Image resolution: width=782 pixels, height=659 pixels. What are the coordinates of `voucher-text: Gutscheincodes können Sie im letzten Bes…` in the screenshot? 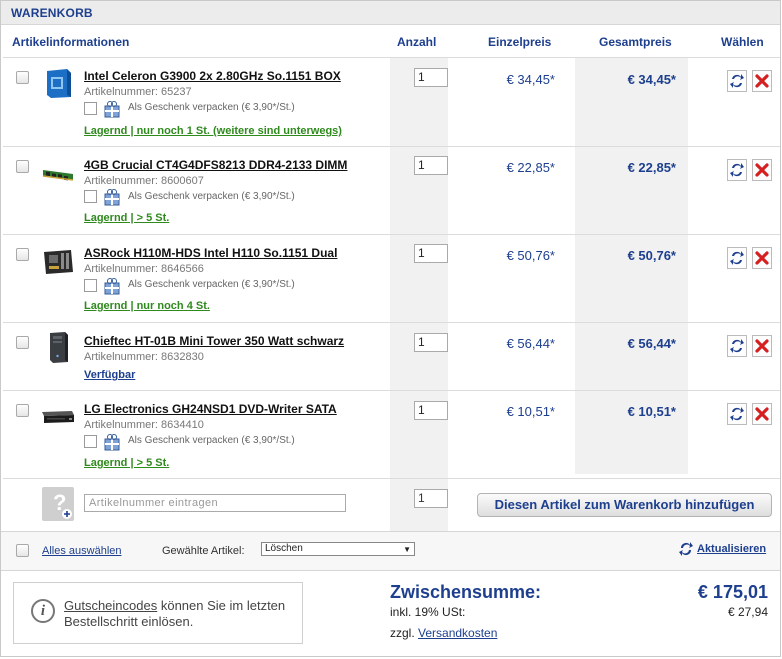 It's located at (179, 614).